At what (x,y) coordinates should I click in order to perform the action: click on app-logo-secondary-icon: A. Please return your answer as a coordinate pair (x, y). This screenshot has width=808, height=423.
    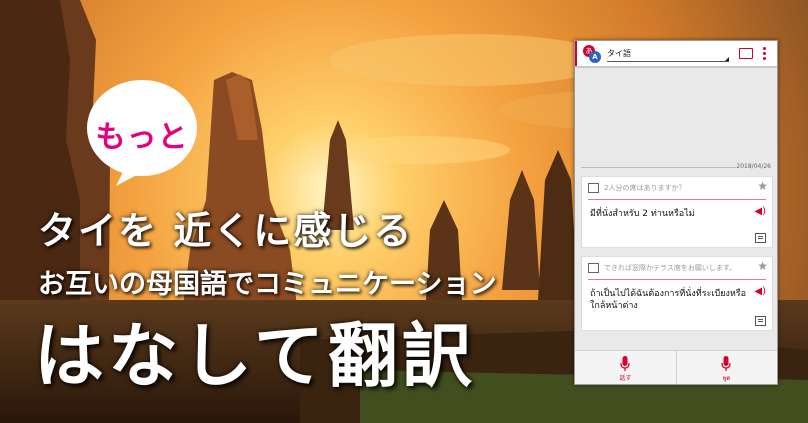
    Looking at the image, I should click on (595, 57).